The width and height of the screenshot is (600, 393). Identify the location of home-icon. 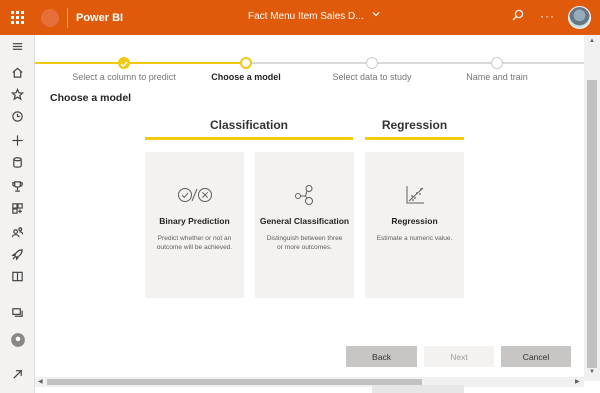
(17, 72).